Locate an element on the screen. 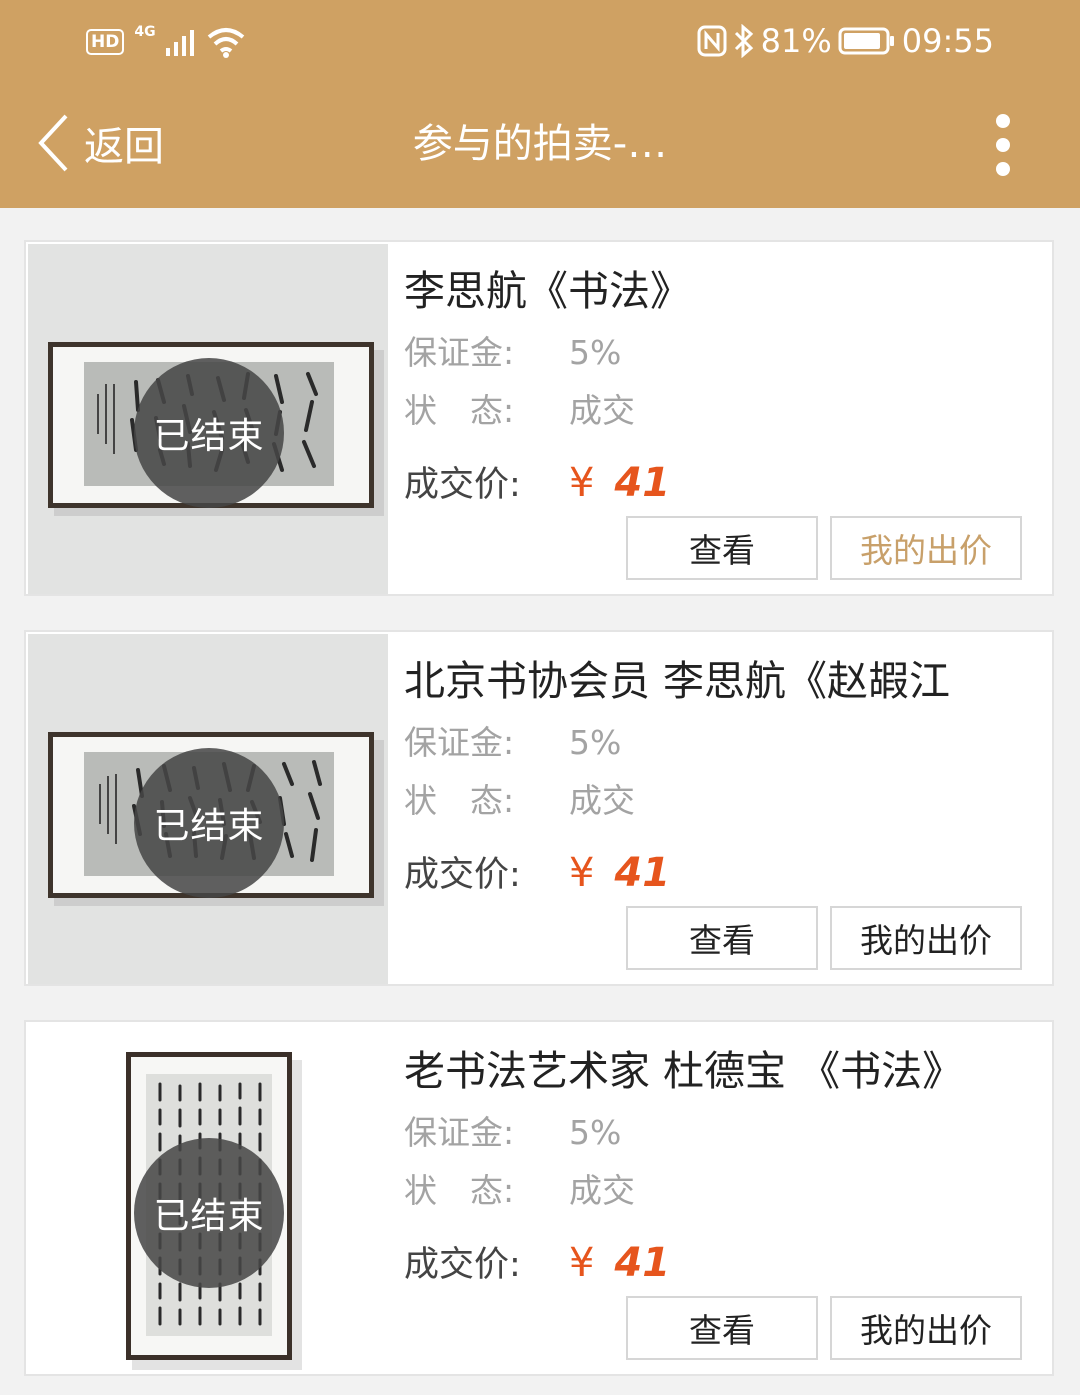 The height and width of the screenshot is (1395, 1080). network-type-label: 4G is located at coordinates (145, 32).